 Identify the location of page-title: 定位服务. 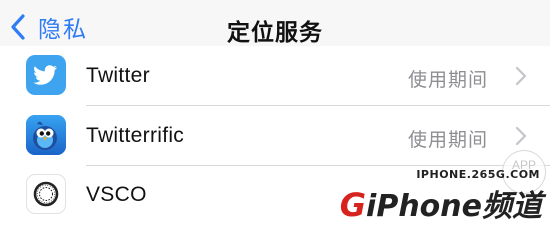
(275, 32).